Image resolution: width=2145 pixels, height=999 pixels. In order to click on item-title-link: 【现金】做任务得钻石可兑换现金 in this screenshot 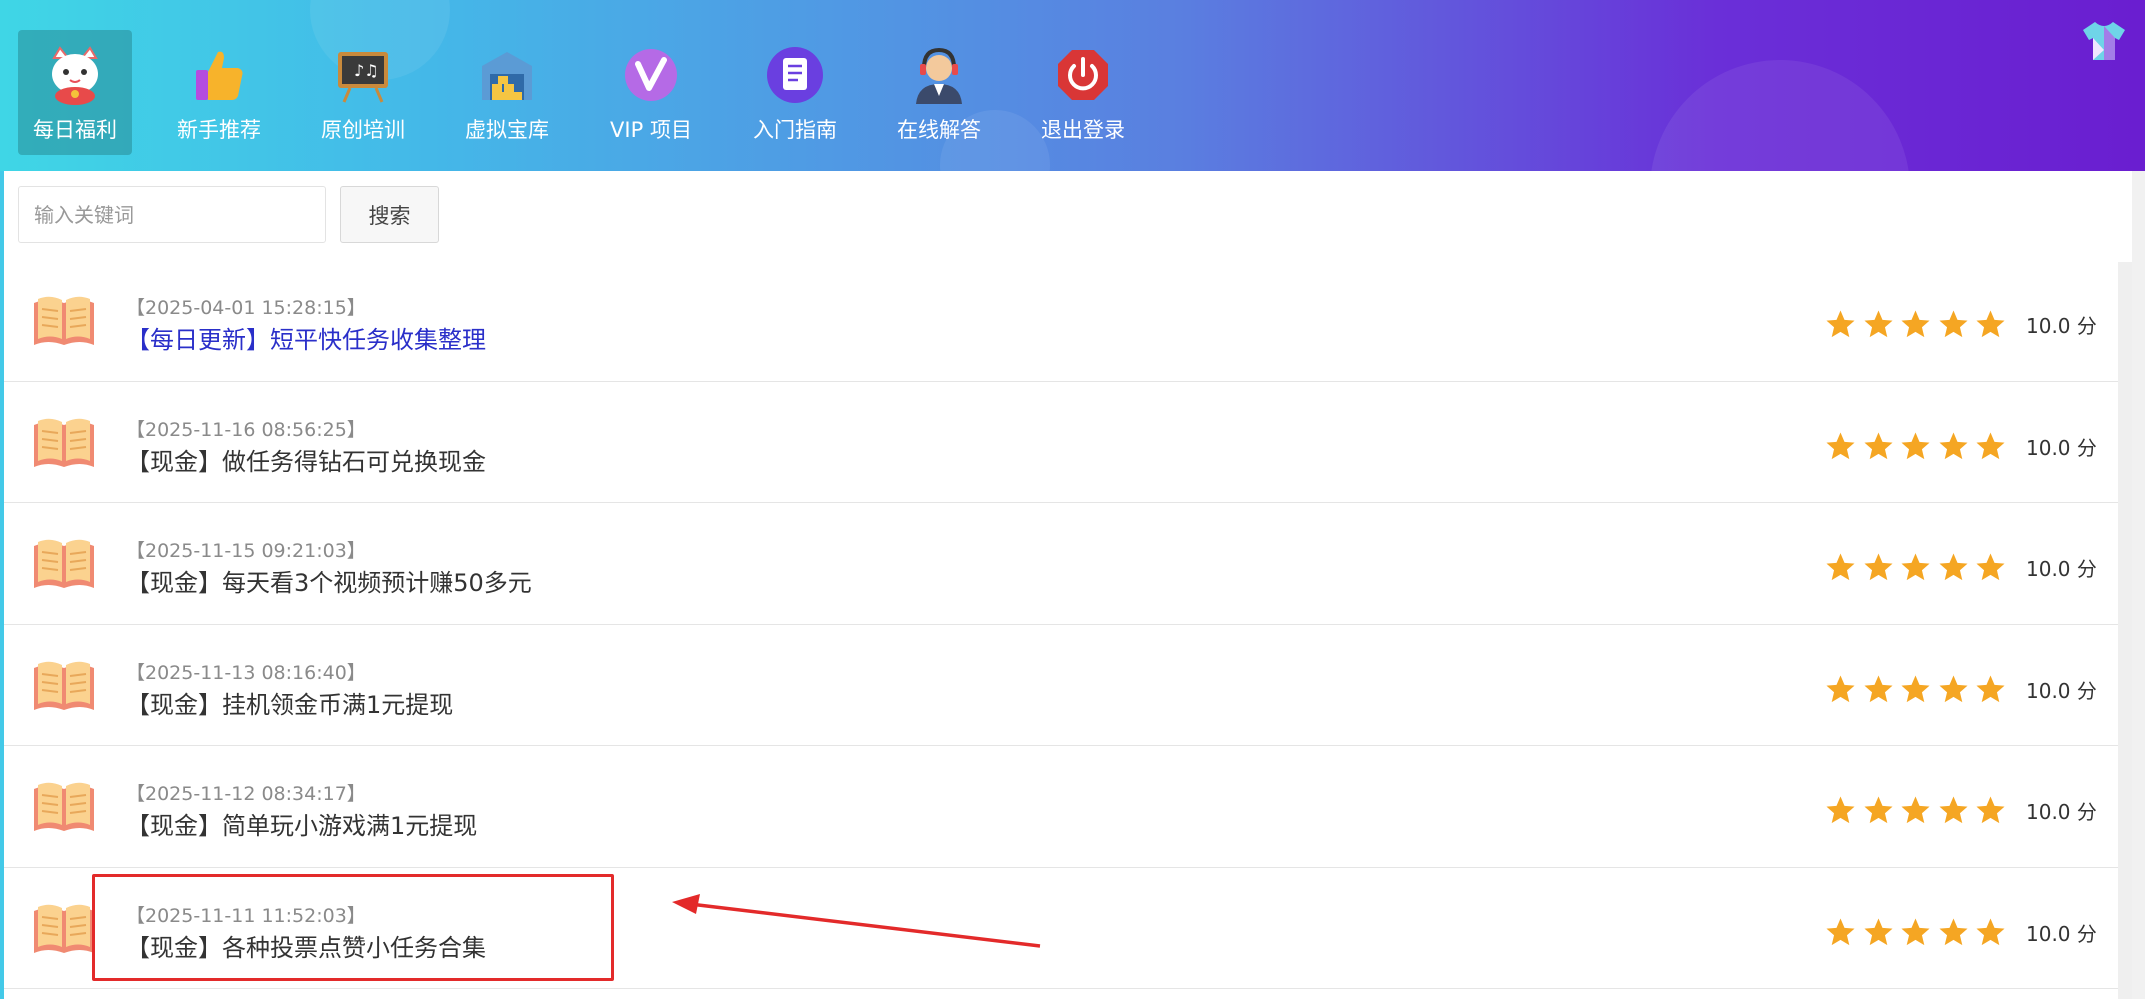, I will do `click(306, 459)`.